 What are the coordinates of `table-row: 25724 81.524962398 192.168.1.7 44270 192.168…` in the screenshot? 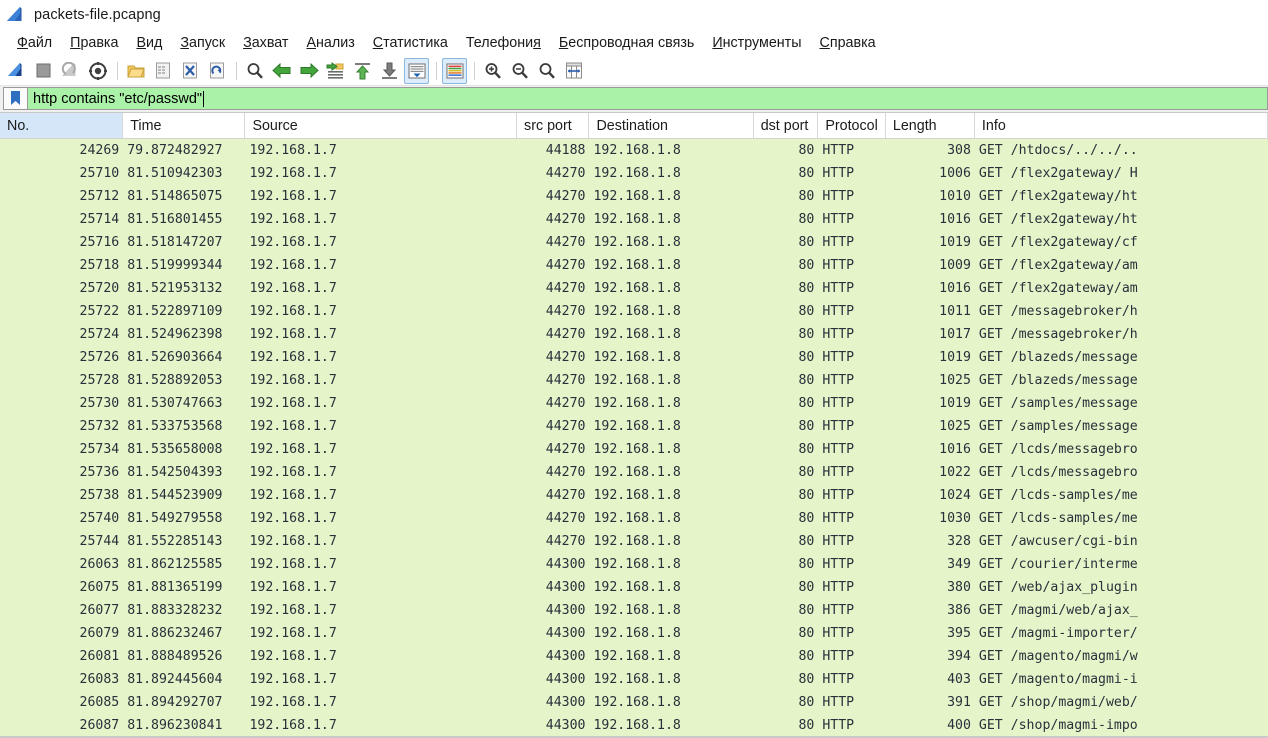 It's located at (634, 334).